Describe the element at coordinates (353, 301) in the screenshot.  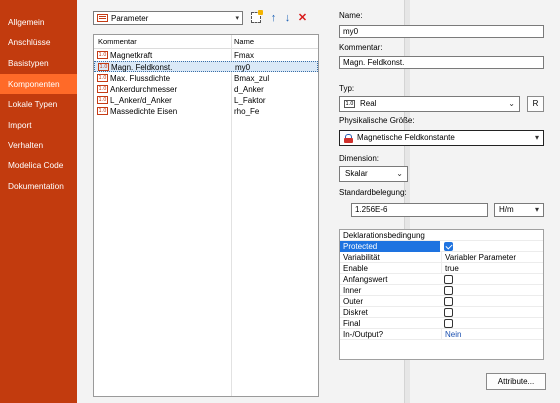
I see `property-key: Outer` at that location.